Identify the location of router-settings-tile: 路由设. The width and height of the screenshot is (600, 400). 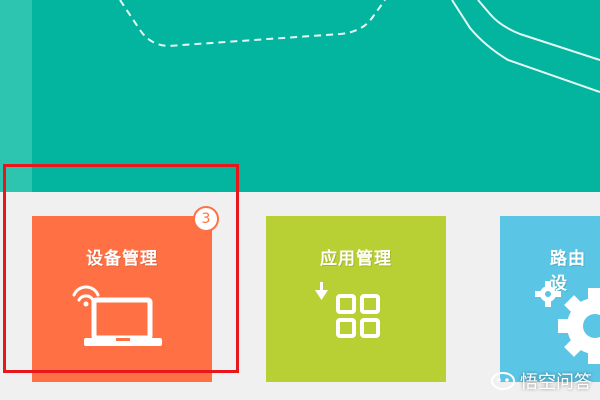
(550, 299).